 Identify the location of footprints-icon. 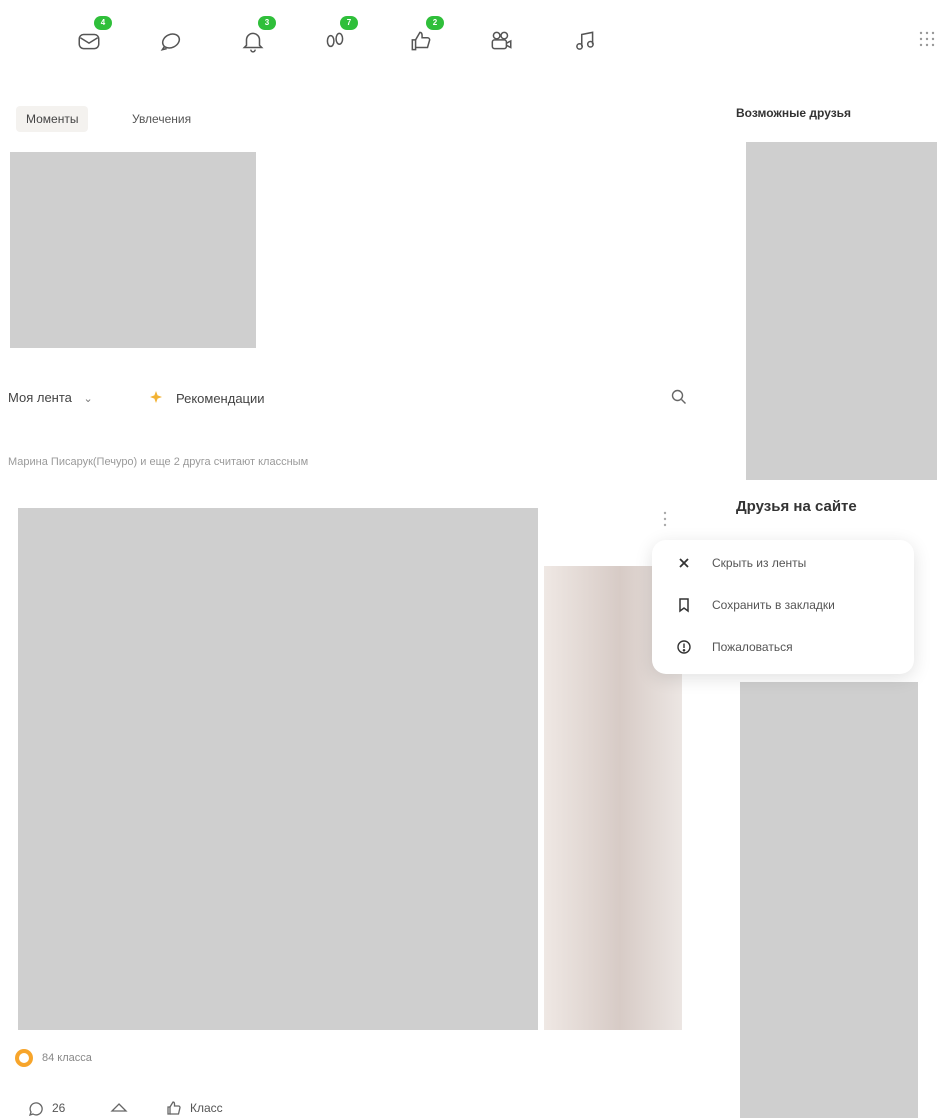
(335, 40).